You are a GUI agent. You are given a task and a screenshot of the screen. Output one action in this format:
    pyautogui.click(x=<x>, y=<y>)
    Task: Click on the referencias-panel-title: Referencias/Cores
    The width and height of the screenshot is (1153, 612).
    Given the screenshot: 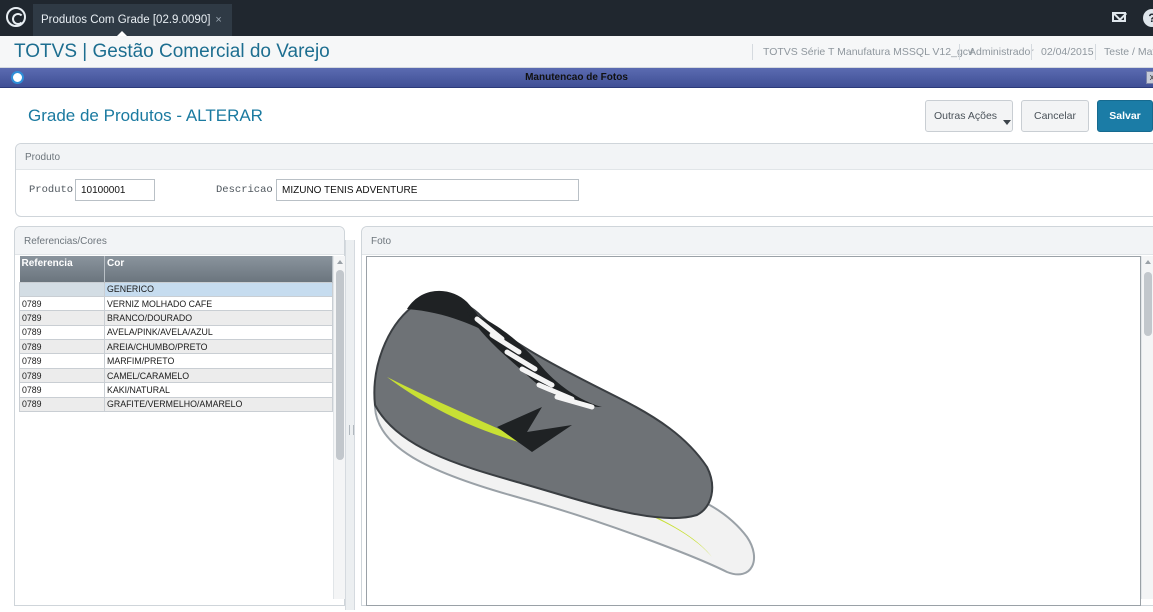 What is the action you would take?
    pyautogui.click(x=179, y=241)
    